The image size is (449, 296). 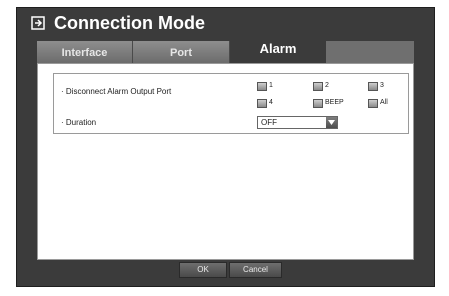 What do you see at coordinates (271, 102) in the screenshot?
I see `checkbox-label: 4` at bounding box center [271, 102].